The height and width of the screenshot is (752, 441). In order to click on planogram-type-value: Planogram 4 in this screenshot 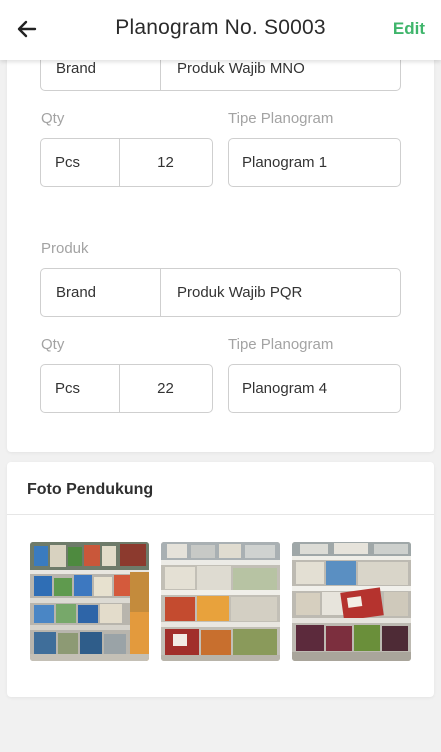, I will do `click(285, 388)`.